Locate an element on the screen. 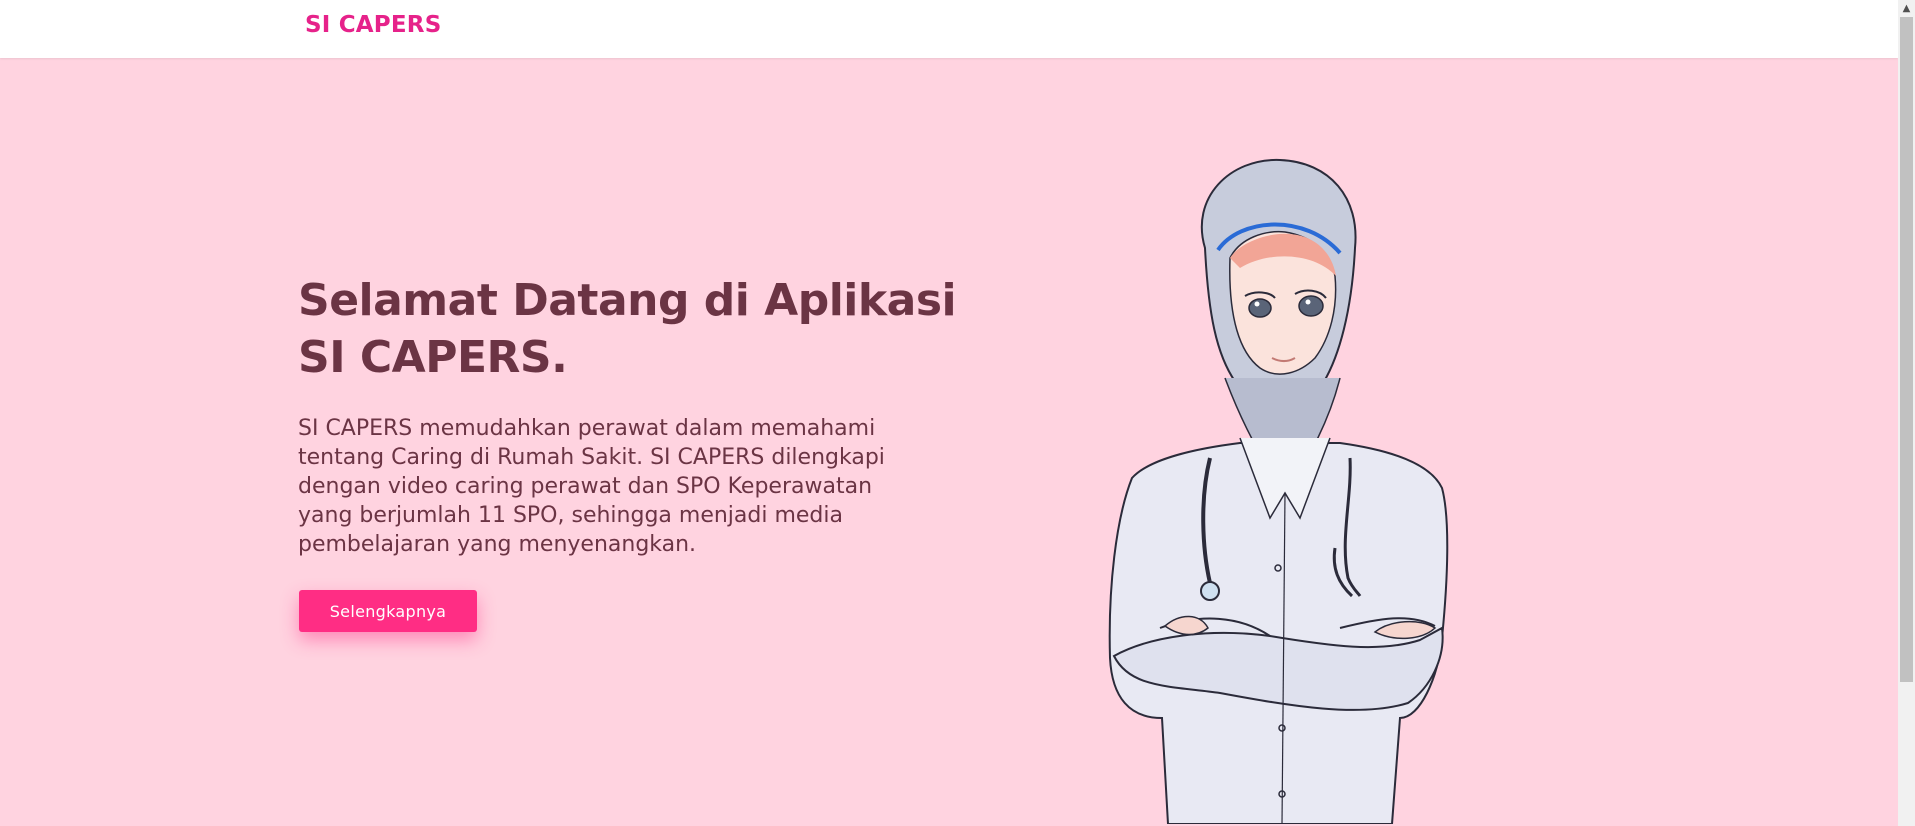 Image resolution: width=1915 pixels, height=826 pixels. brand-logo-link: SI CAPERS is located at coordinates (373, 25).